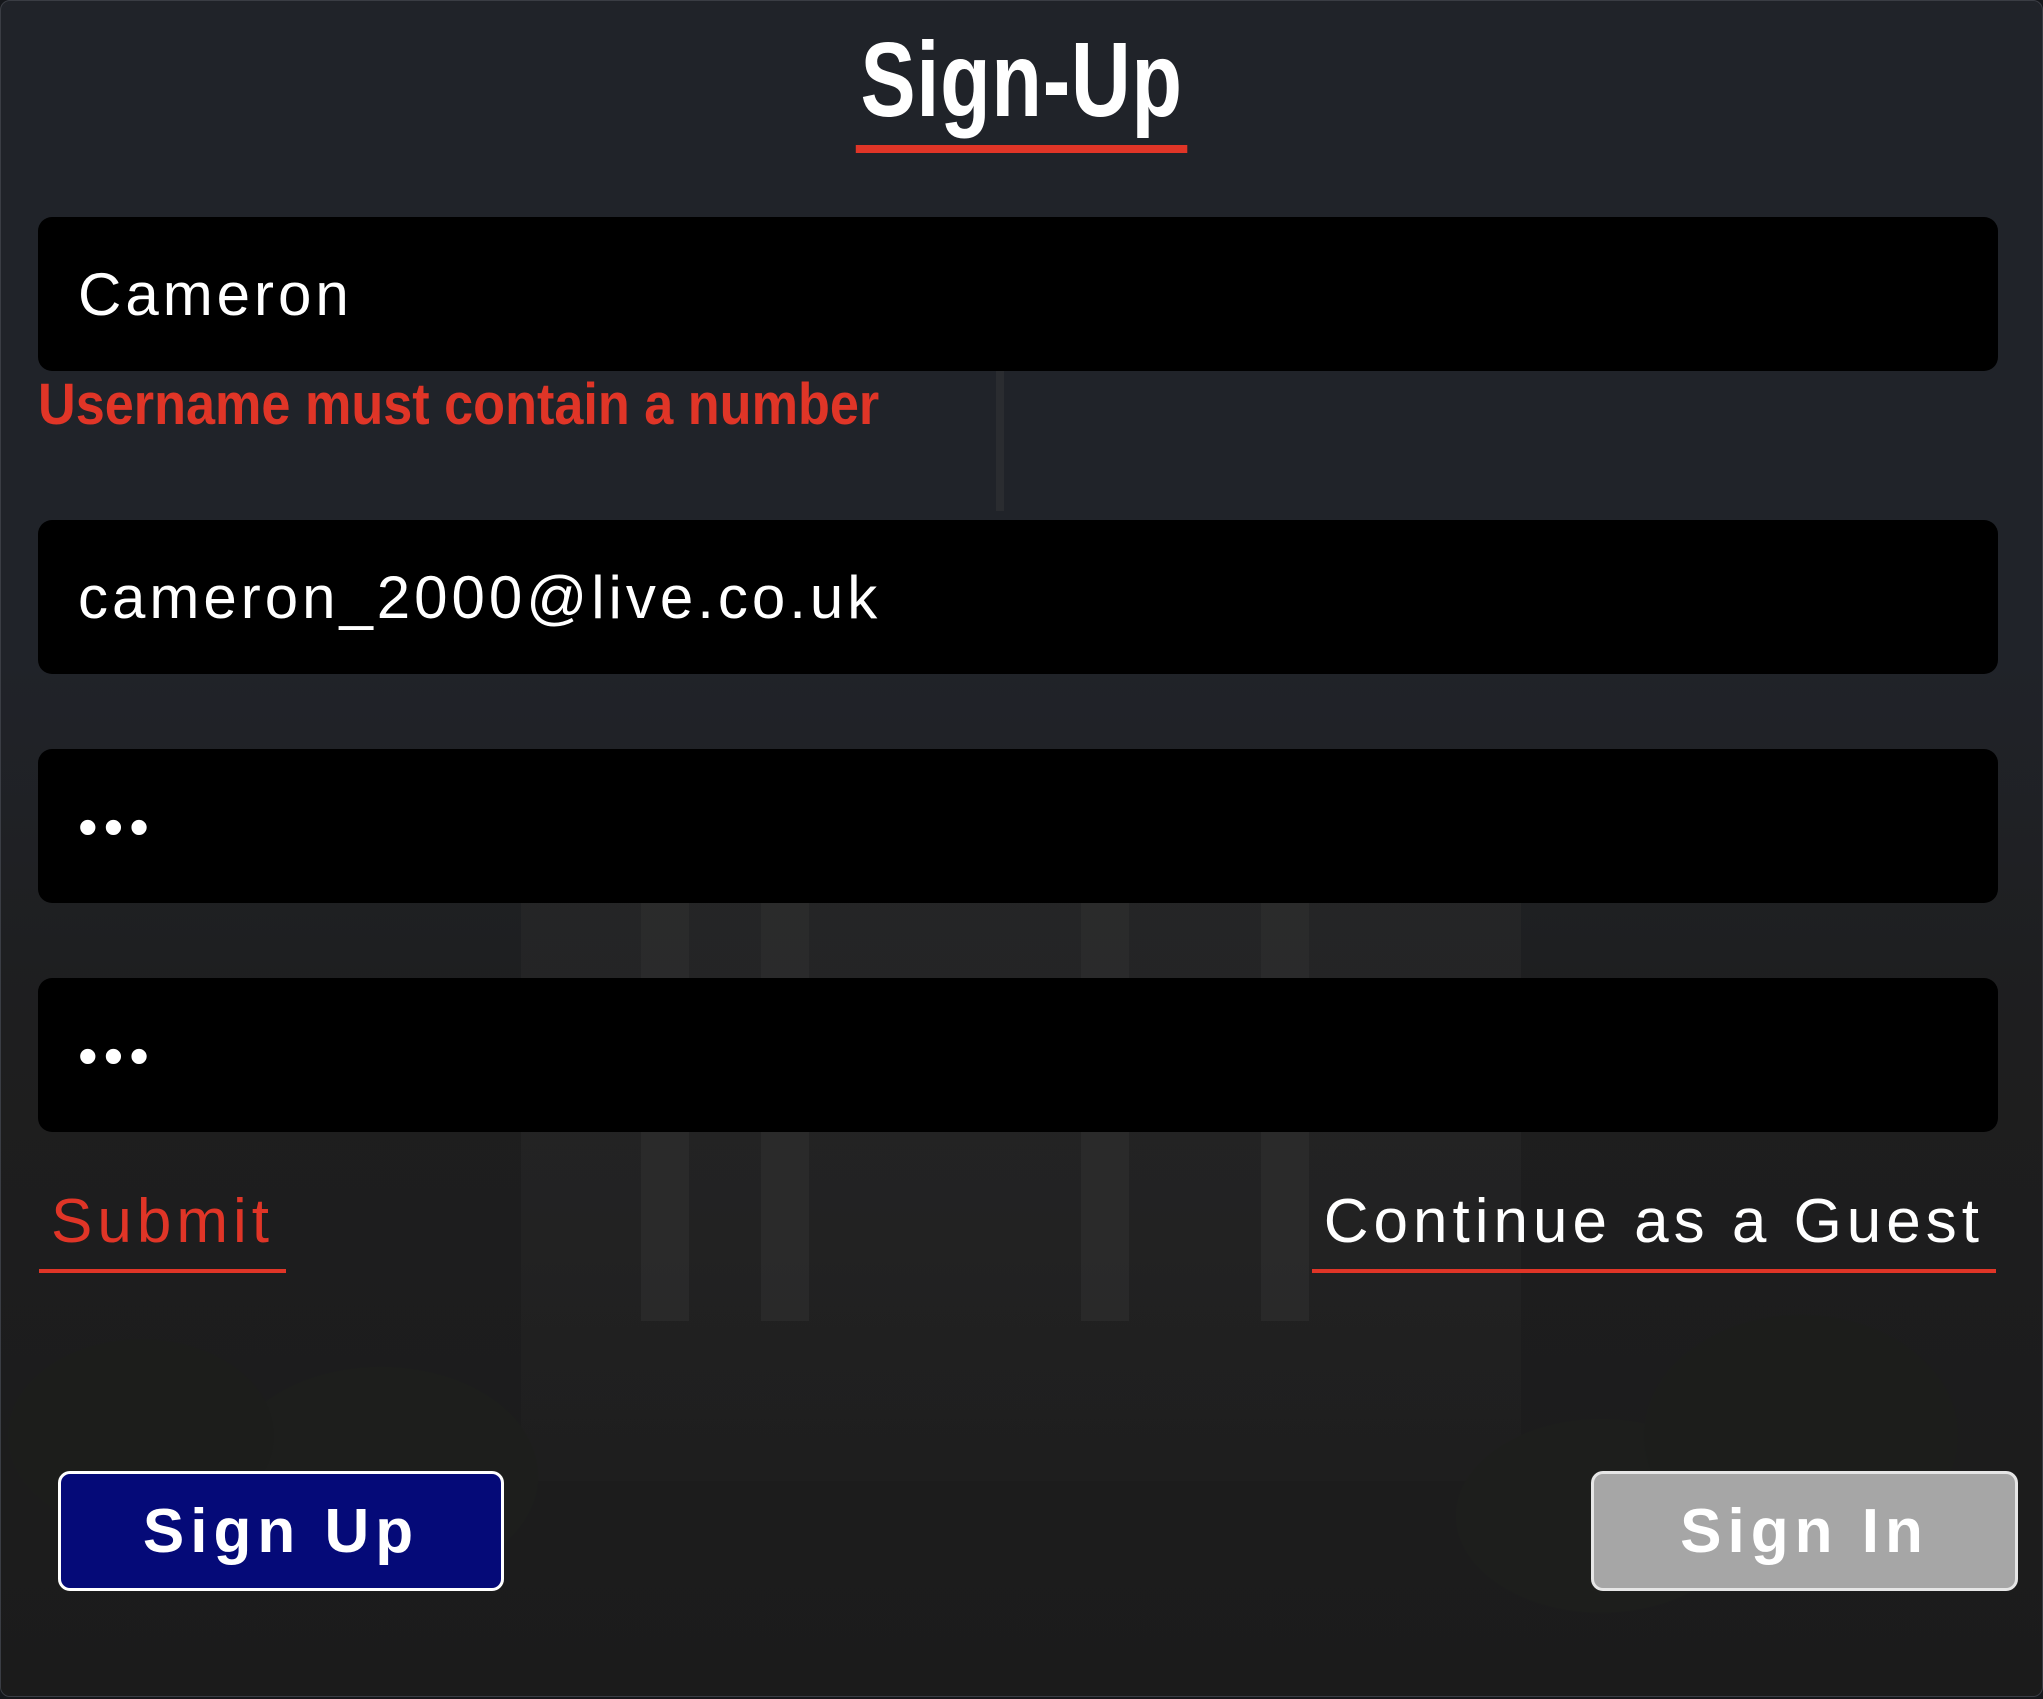 The height and width of the screenshot is (1699, 2043). Describe the element at coordinates (281, 1531) in the screenshot. I see `sign-up-button: Sign Up` at that location.